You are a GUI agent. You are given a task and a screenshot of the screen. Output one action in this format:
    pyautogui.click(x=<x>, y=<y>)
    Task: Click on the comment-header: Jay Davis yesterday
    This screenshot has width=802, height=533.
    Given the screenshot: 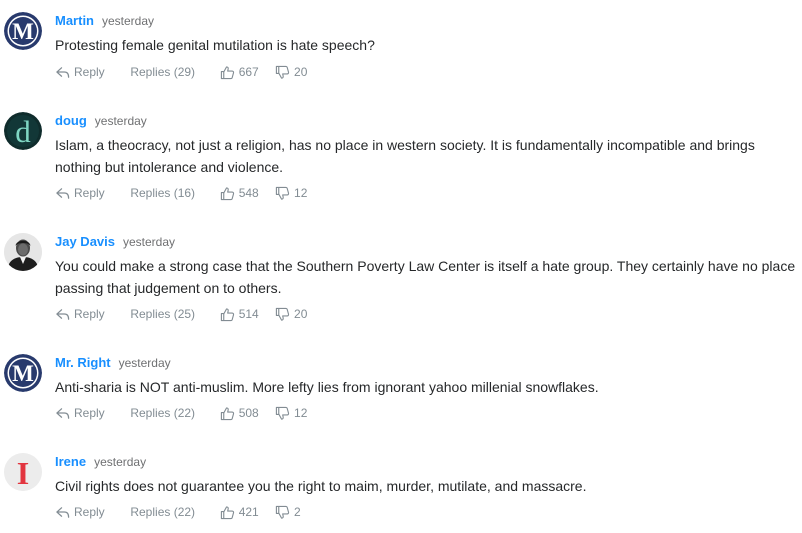 What is the action you would take?
    pyautogui.click(x=115, y=242)
    